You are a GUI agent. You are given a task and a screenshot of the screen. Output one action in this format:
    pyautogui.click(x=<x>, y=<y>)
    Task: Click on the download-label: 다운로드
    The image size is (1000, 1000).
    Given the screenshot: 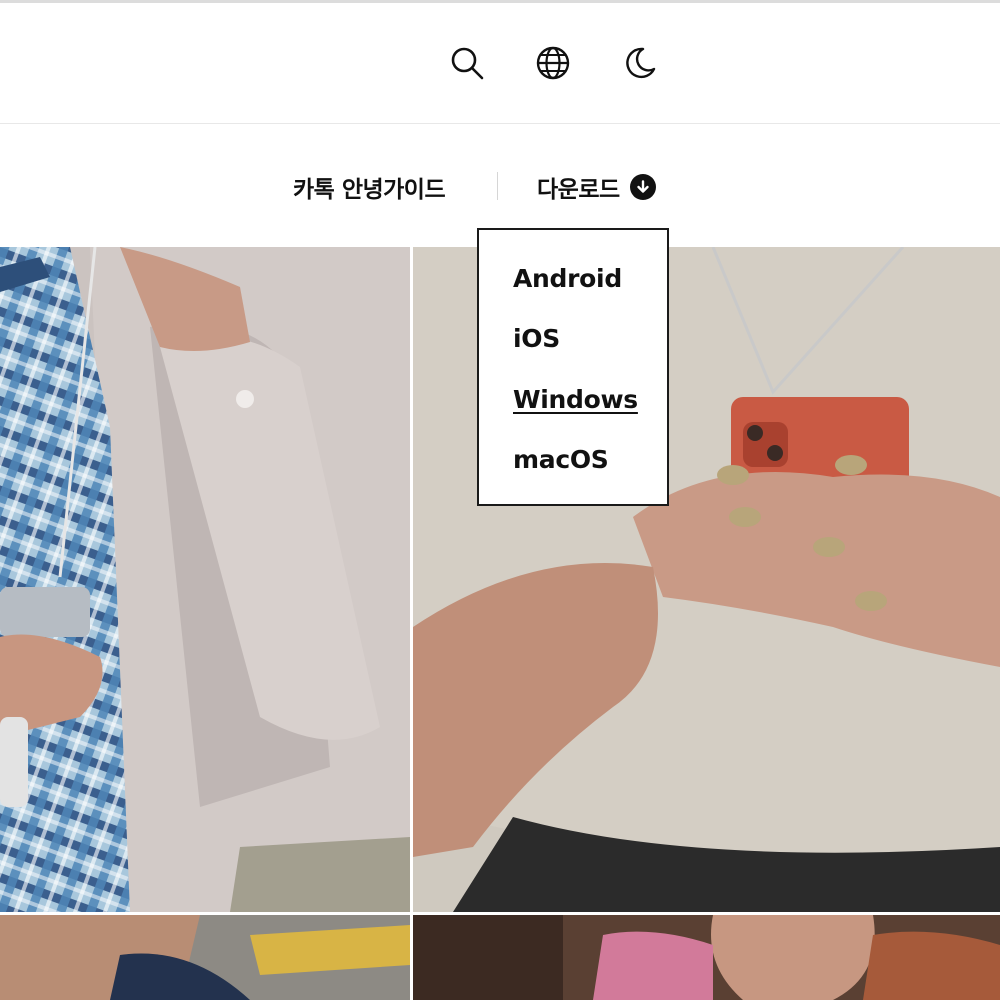 What is the action you would take?
    pyautogui.click(x=578, y=190)
    